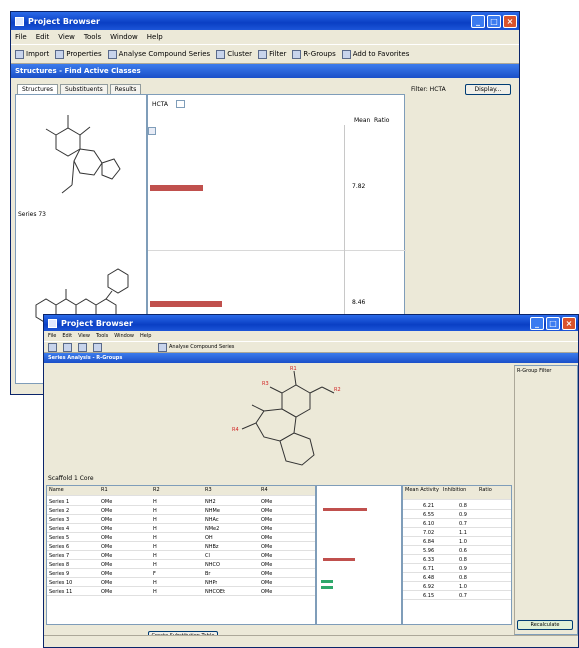 This screenshot has width=579, height=648. Describe the element at coordinates (181, 592) in the screenshot. I see `table-row: Series 11 OMe H NHCOEt OMe` at that location.